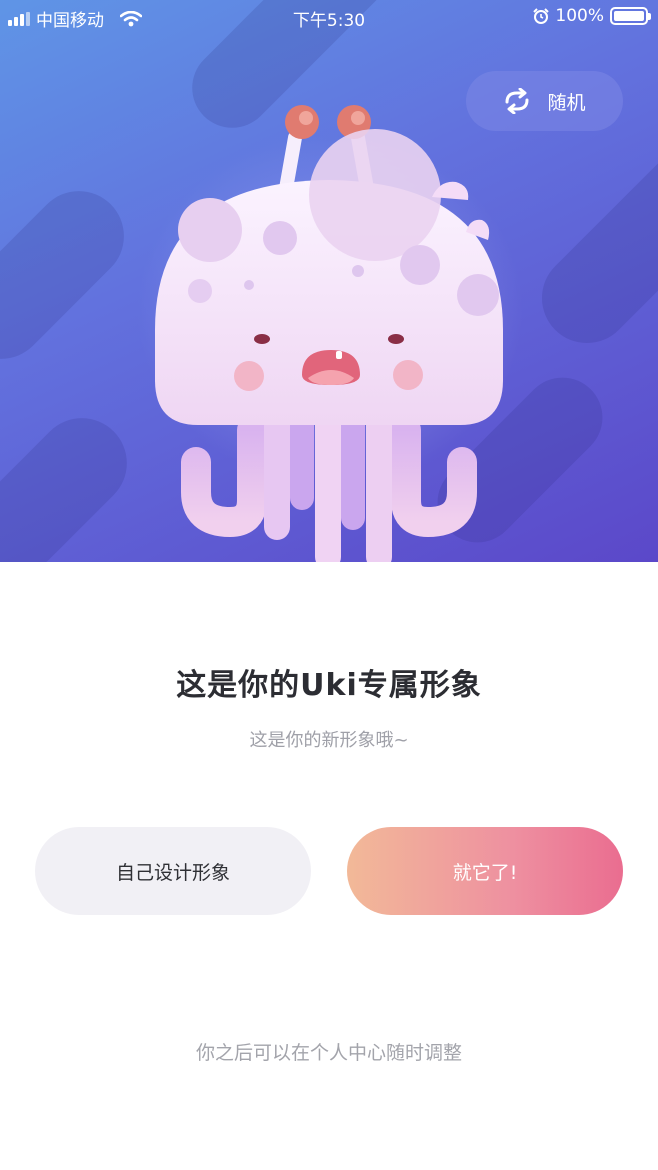 The width and height of the screenshot is (658, 1170). What do you see at coordinates (630, 16) in the screenshot?
I see `battery-icon` at bounding box center [630, 16].